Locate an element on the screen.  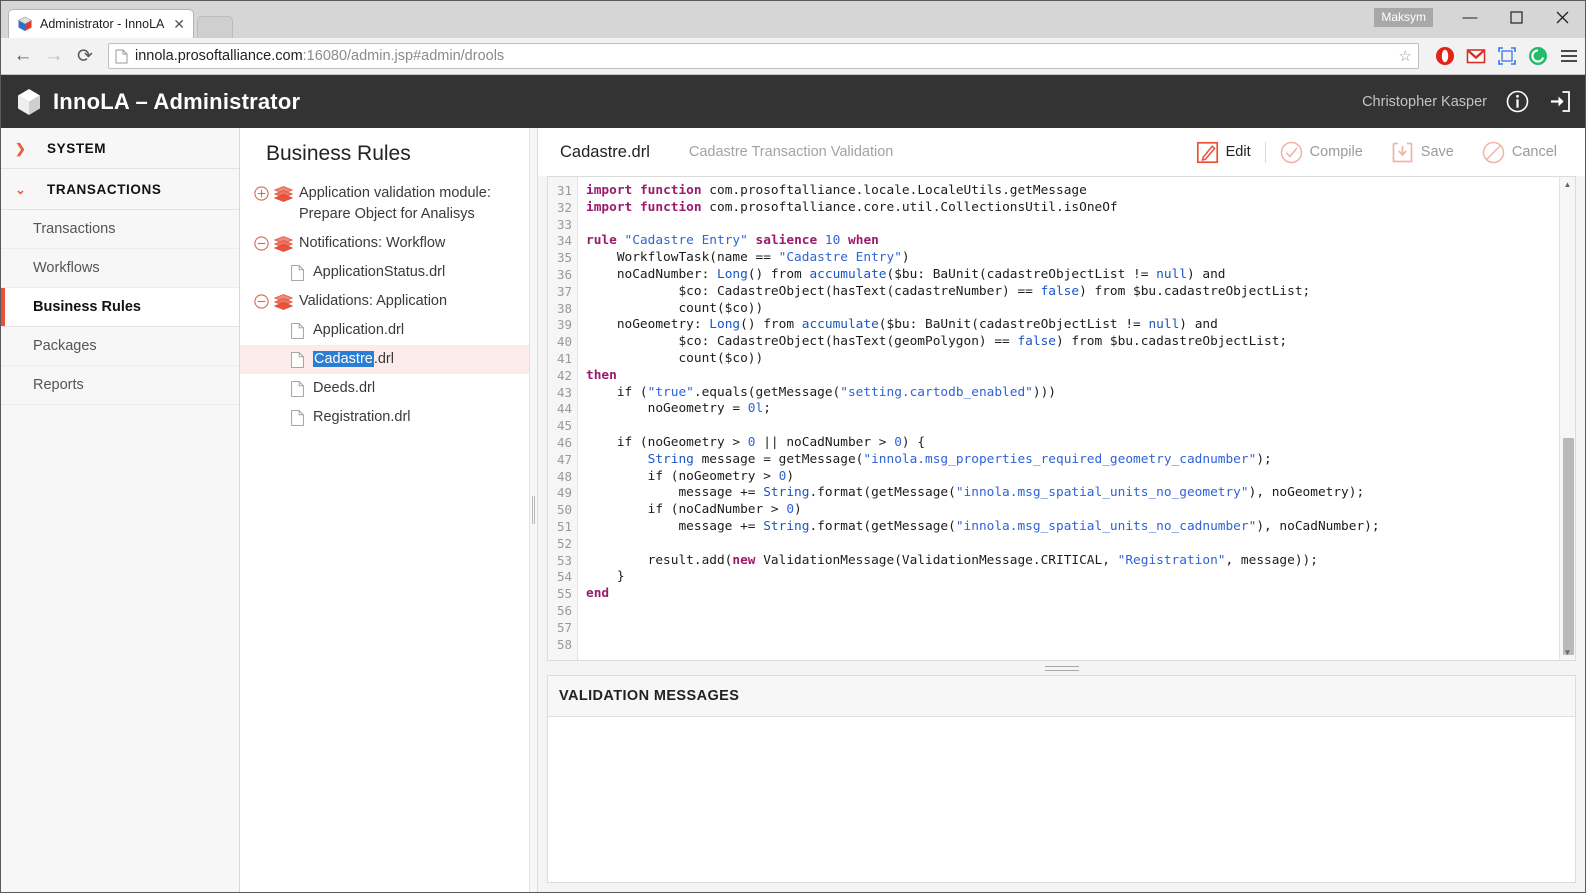
bookmark-star-icon: ☆ is located at coordinates (1405, 56).